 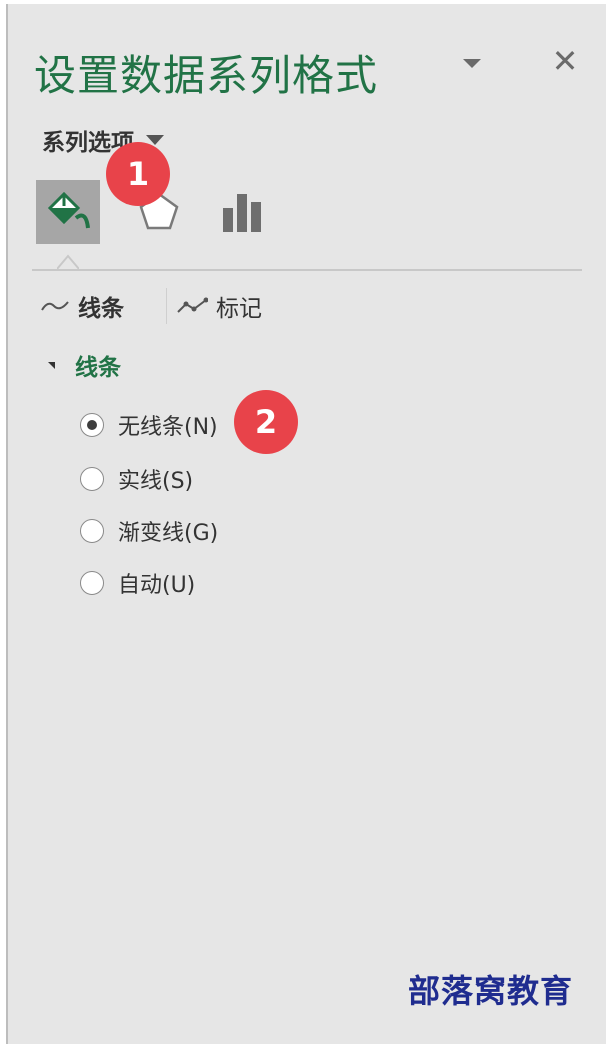 I want to click on marker-icon, so click(x=192, y=305).